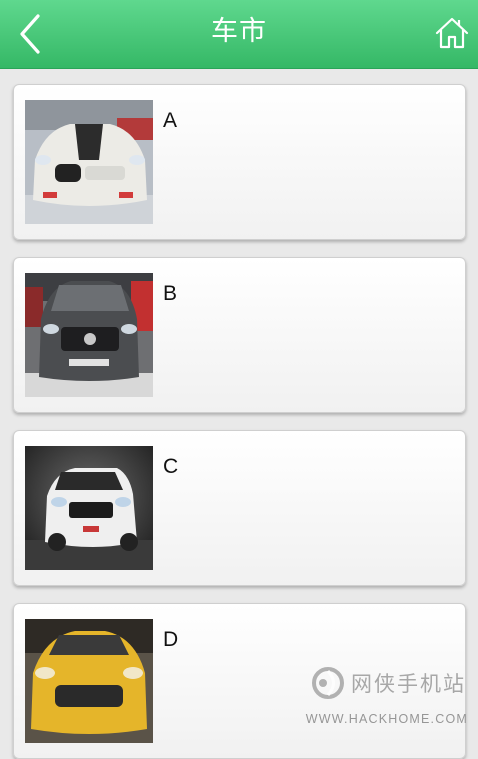  What do you see at coordinates (89, 335) in the screenshot?
I see `grey-suv-photo` at bounding box center [89, 335].